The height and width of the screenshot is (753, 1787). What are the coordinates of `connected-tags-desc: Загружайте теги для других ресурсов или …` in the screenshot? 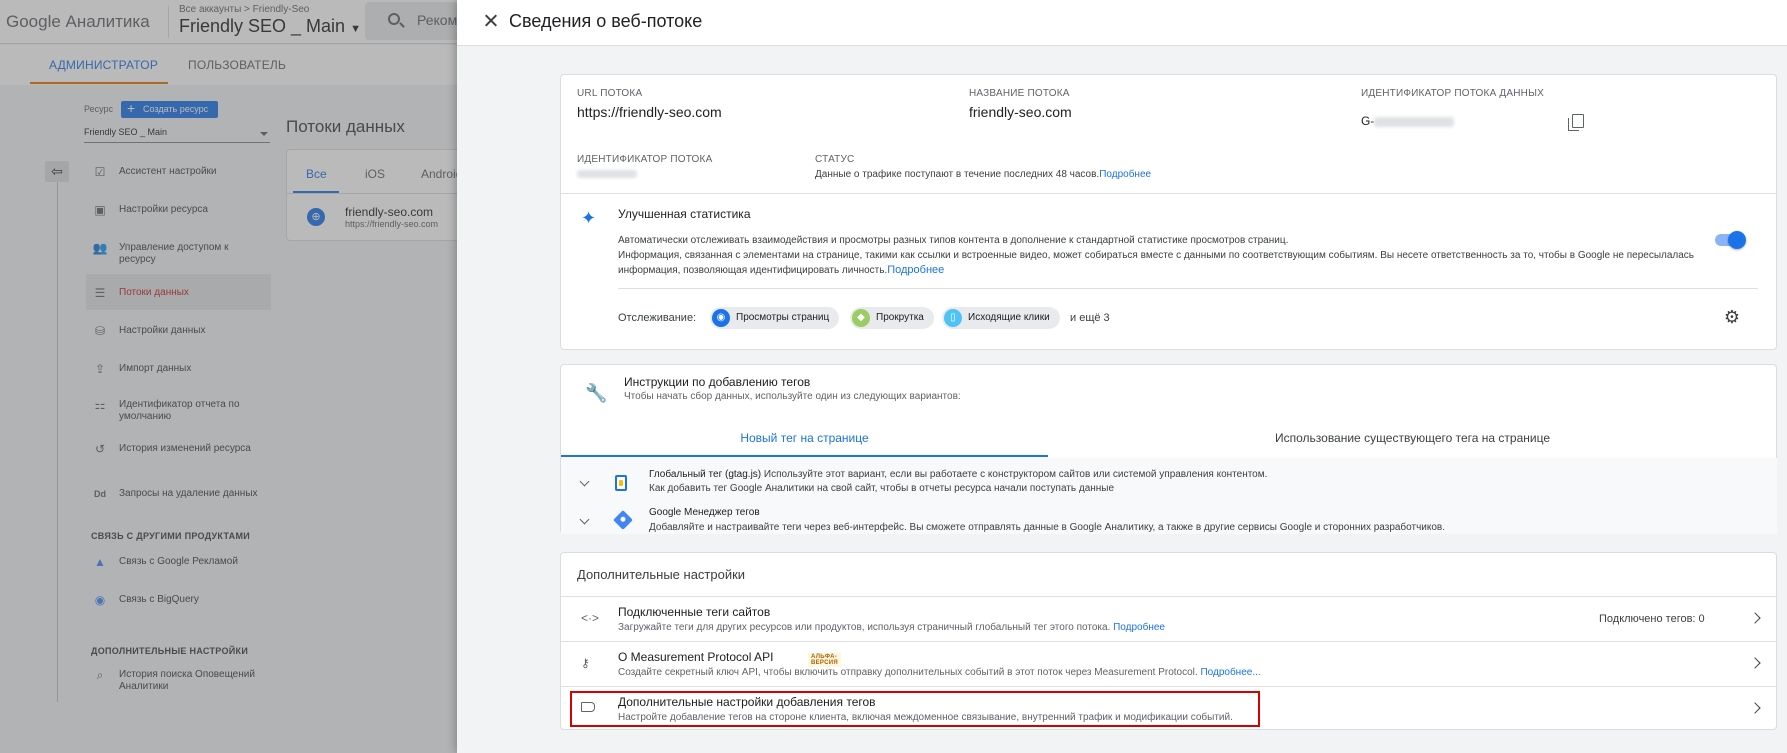 It's located at (891, 627).